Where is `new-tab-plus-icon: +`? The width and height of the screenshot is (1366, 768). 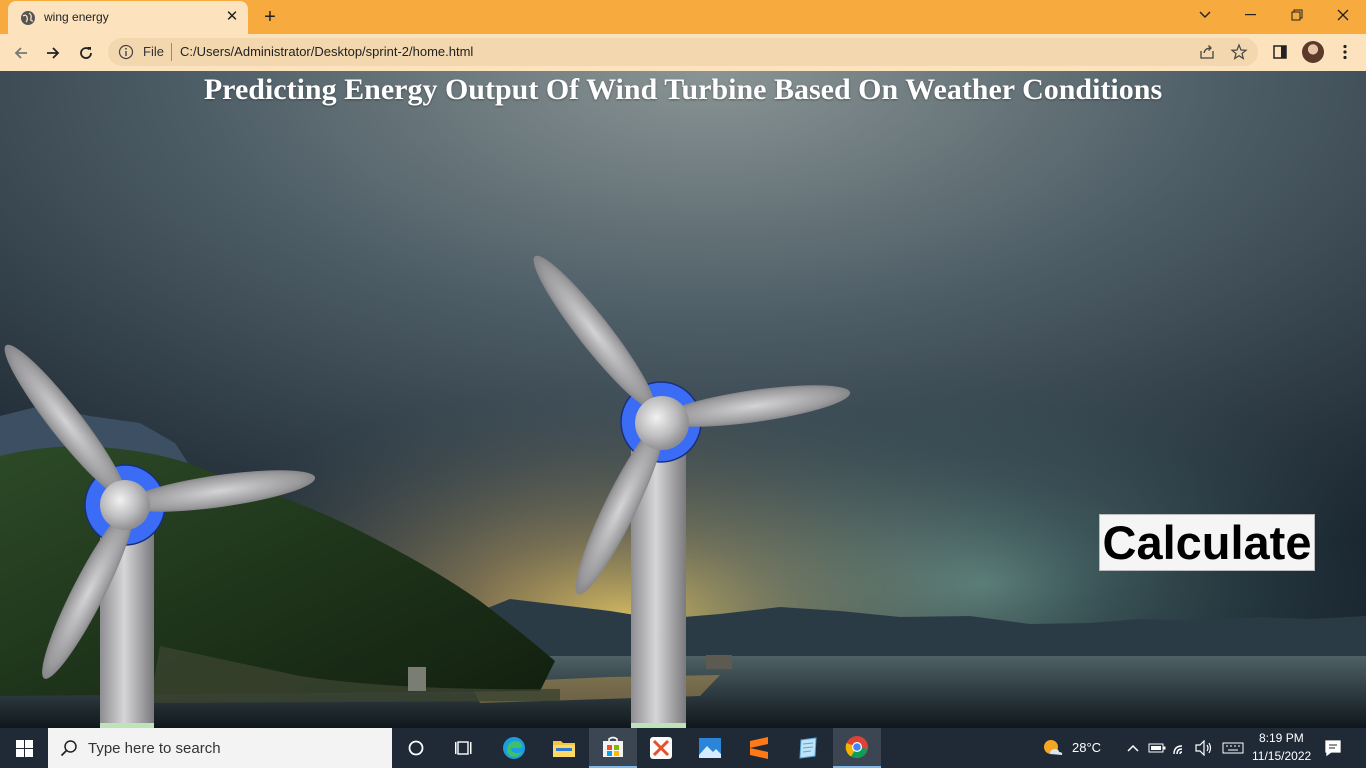
new-tab-plus-icon: + is located at coordinates (270, 17).